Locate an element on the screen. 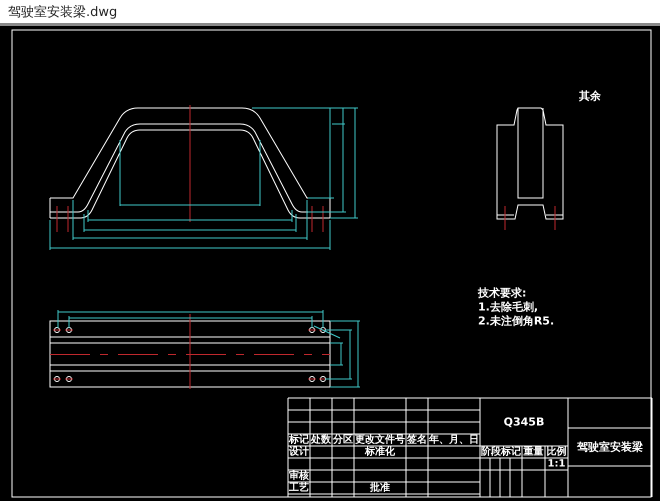 This screenshot has width=660, height=501. title-block-label: 标准化 is located at coordinates (380, 452).